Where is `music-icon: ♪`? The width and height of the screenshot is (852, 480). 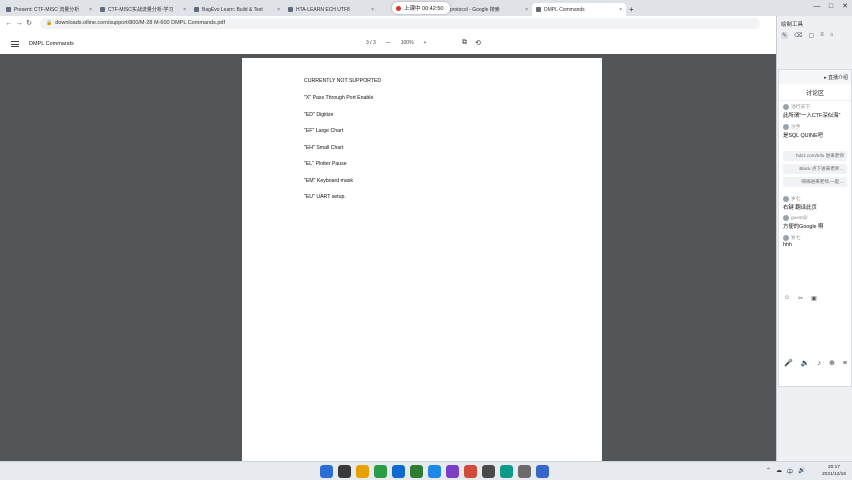 music-icon: ♪ is located at coordinates (819, 363).